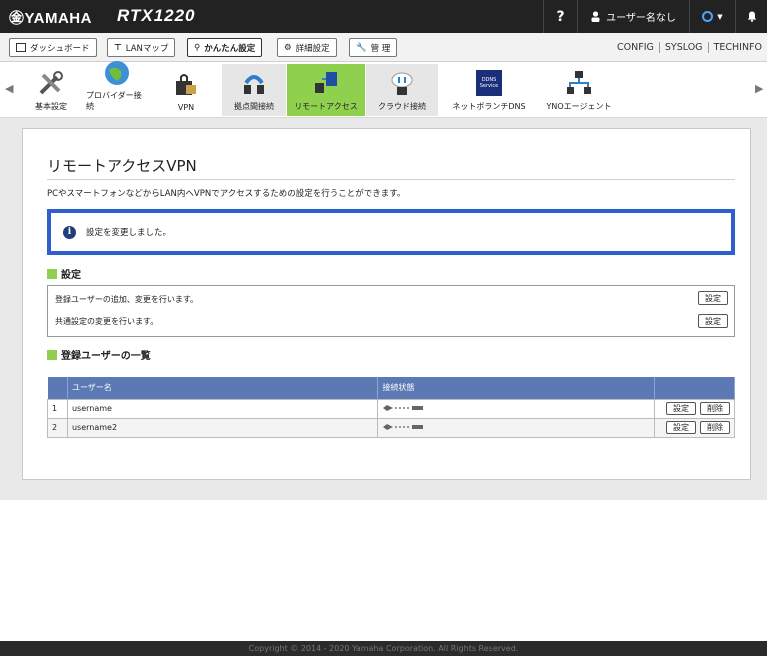 This screenshot has height=656, width=767. I want to click on notice-box: i 設定を変更しました。, so click(391, 232).